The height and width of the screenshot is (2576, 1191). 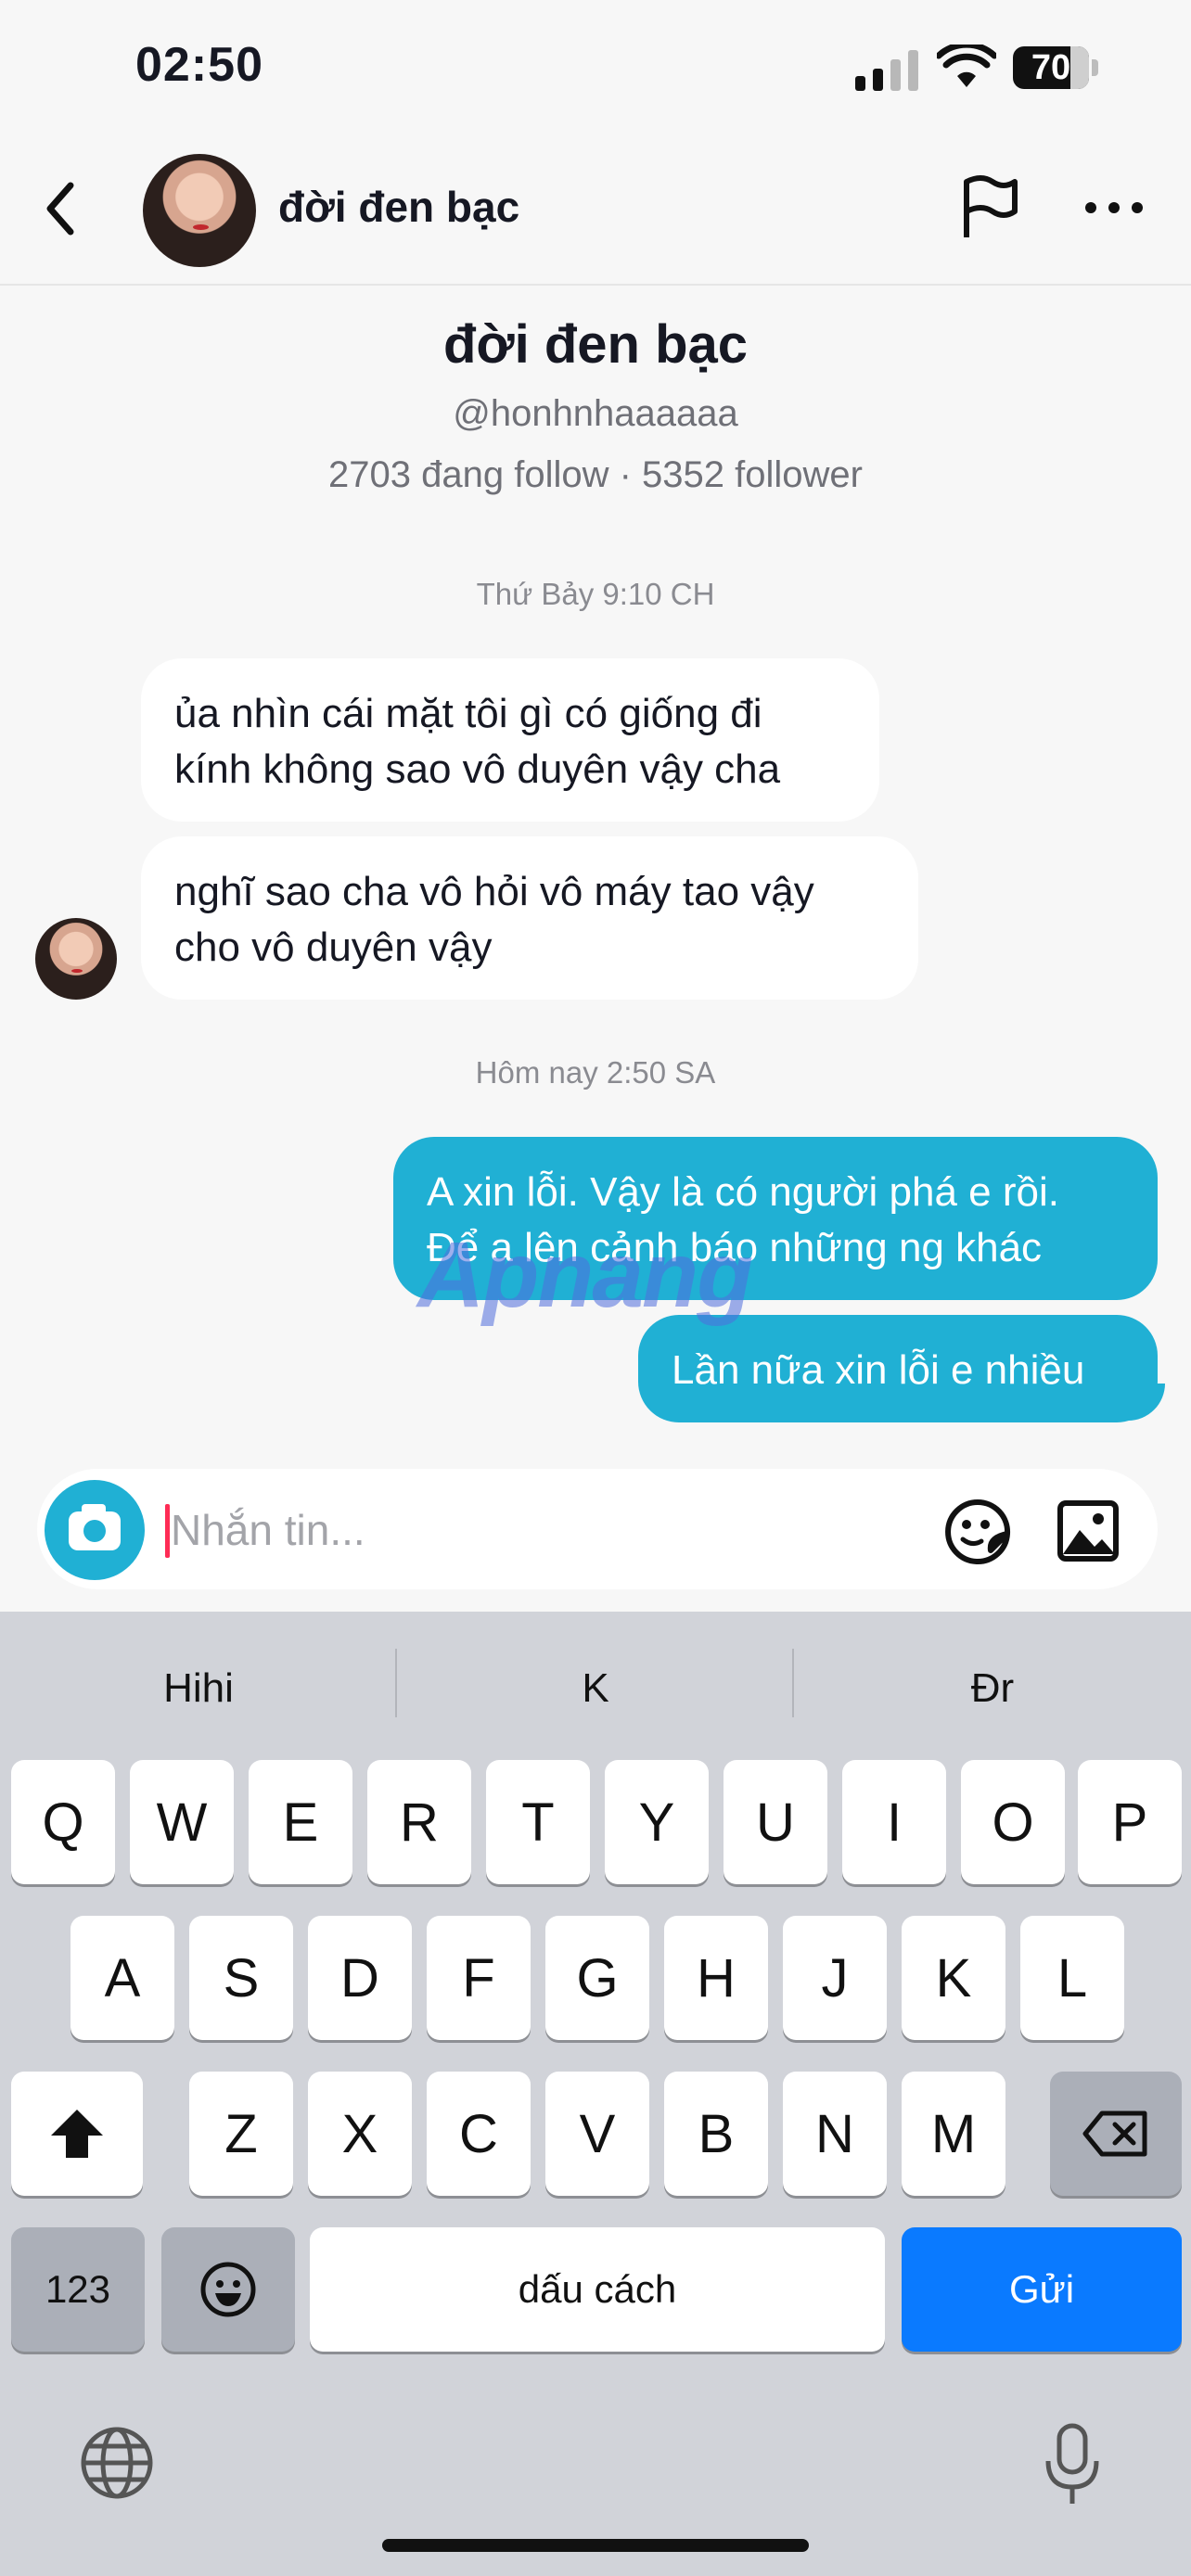 I want to click on space-key: dấu cách, so click(x=597, y=2289).